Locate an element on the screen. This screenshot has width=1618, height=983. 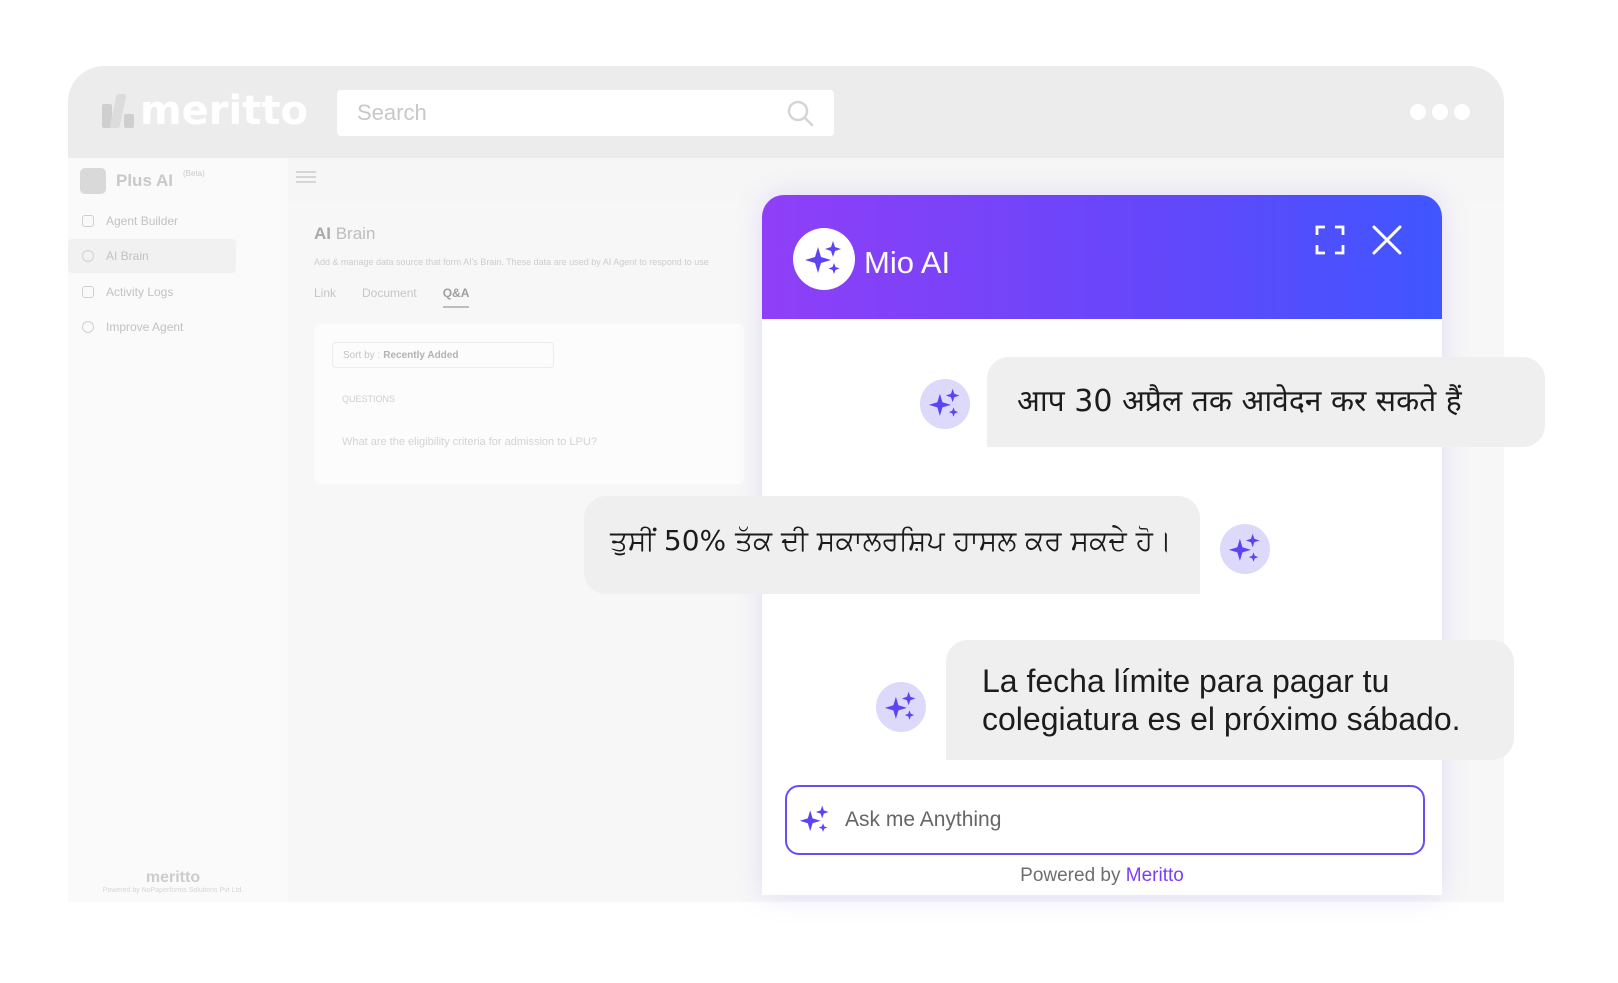
message-text: आप 30 अप्रैल तक आवेदन कर सकते हैं is located at coordinates (1239, 401).